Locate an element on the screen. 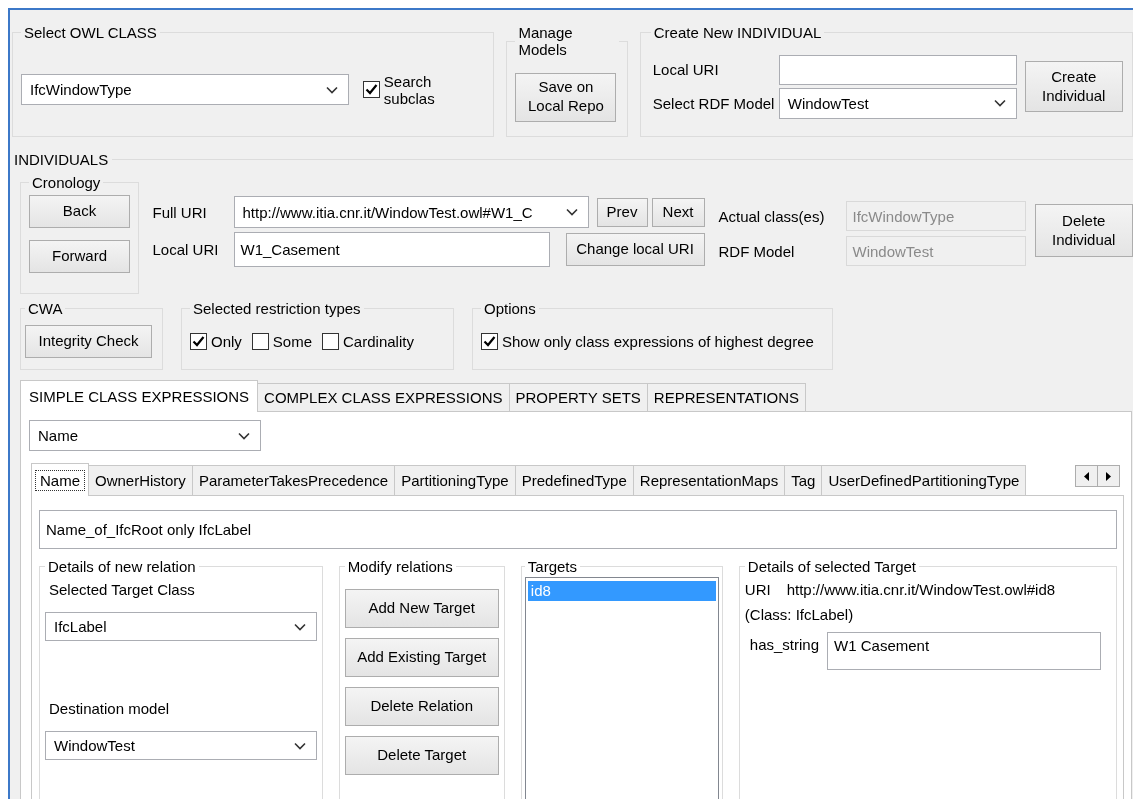 Image resolution: width=1133 pixels, height=799 pixels. tab: ParameterTakesPrecedence is located at coordinates (293, 480).